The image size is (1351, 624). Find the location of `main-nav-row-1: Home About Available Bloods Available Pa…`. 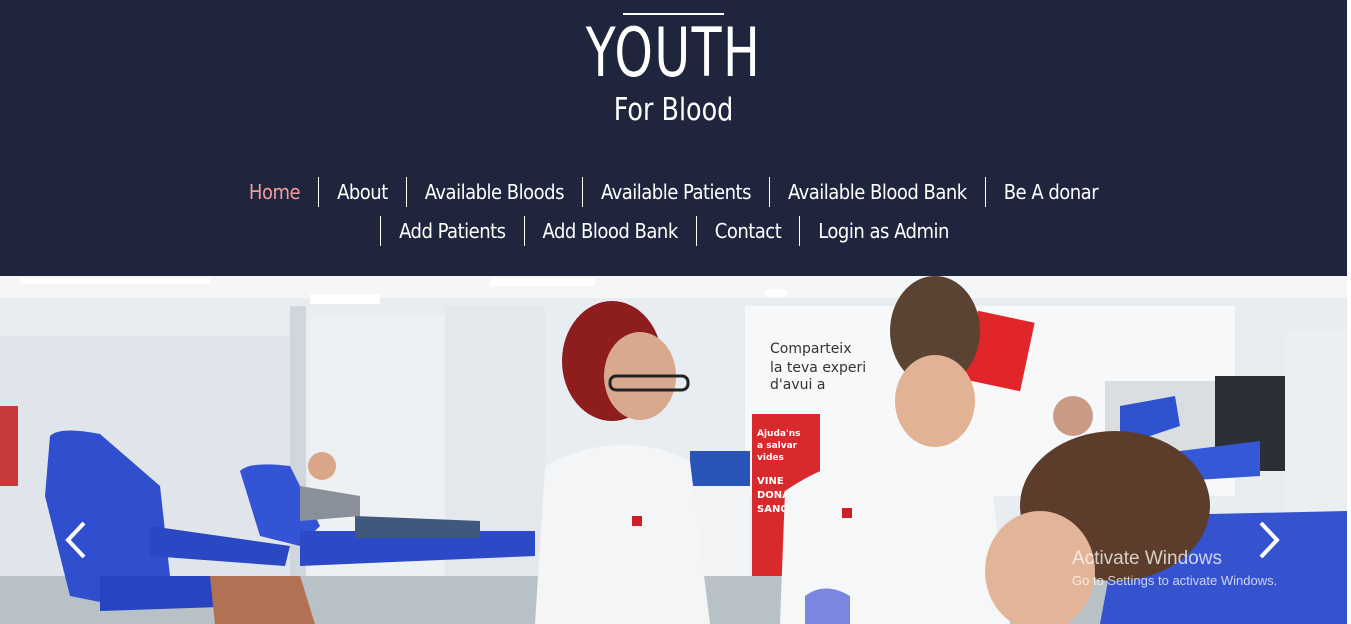

main-nav-row-1: Home About Available Bloods Available Pa… is located at coordinates (673, 192).